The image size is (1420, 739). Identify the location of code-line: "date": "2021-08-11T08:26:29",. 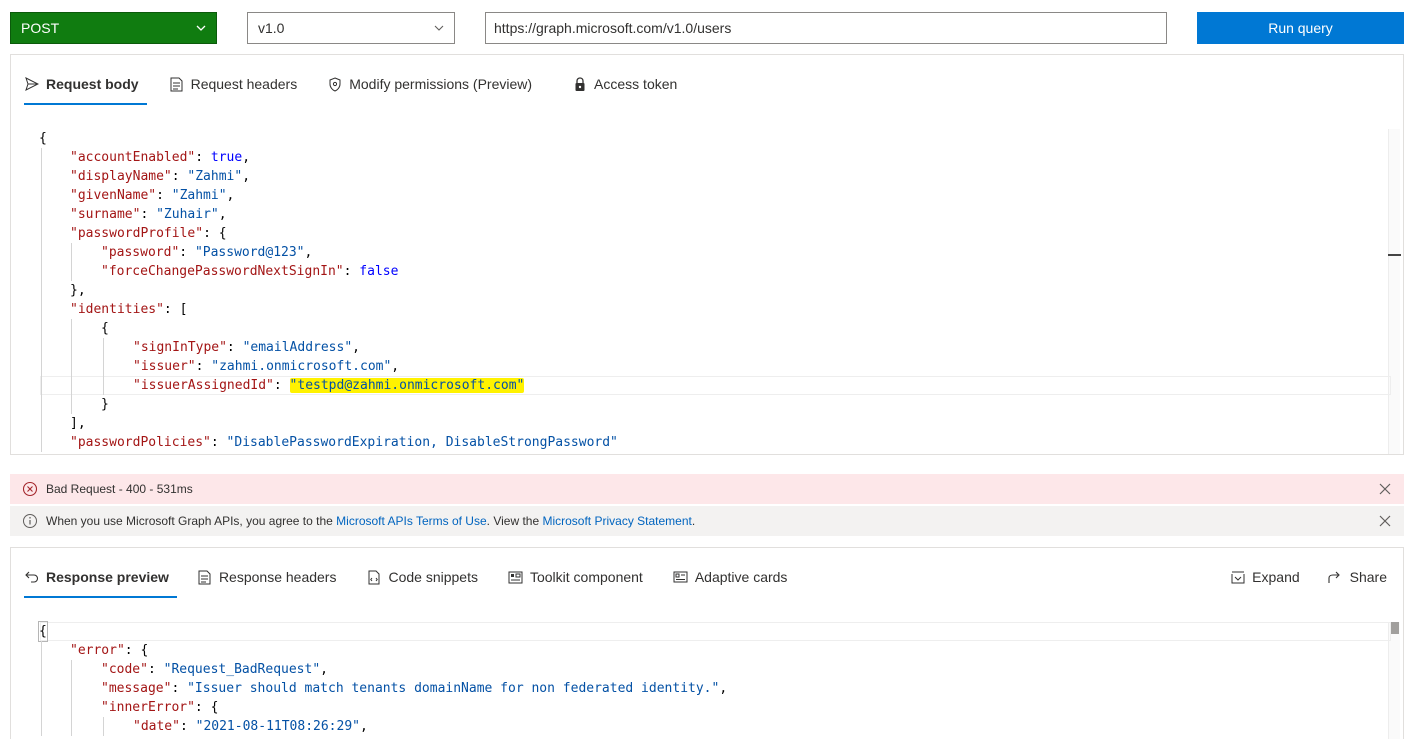
(701, 726).